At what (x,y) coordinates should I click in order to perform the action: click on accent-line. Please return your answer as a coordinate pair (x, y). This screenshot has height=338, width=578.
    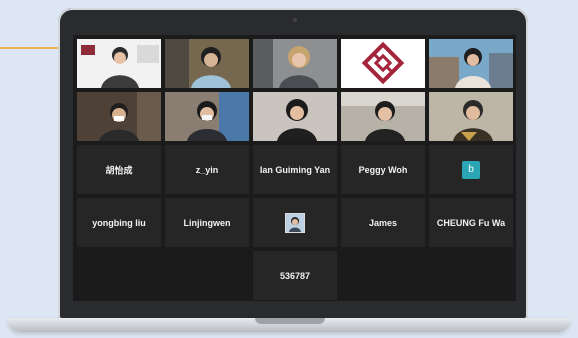
    Looking at the image, I should click on (31, 48).